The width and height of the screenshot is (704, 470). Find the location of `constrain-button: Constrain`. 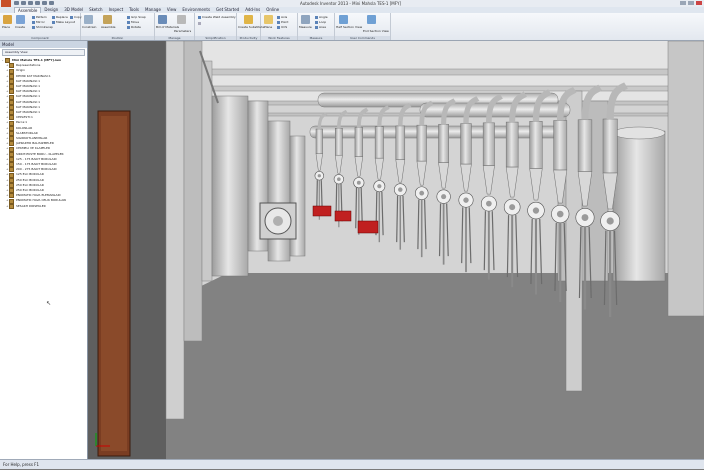

constrain-button: Constrain is located at coordinates (89, 27).